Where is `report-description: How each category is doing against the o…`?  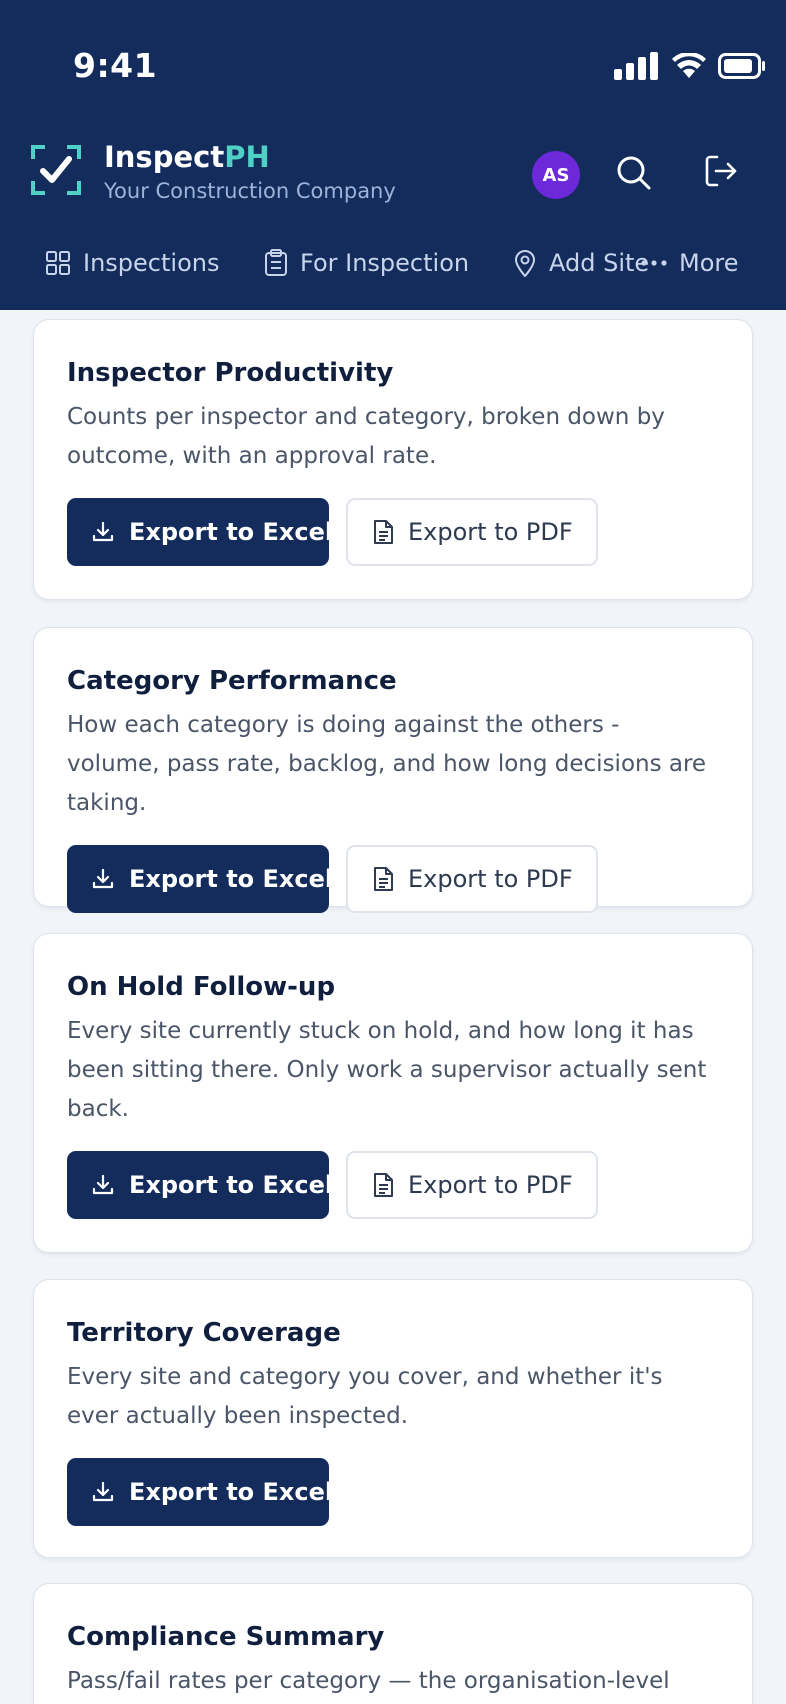
report-description: How each category is doing against the o… is located at coordinates (387, 764).